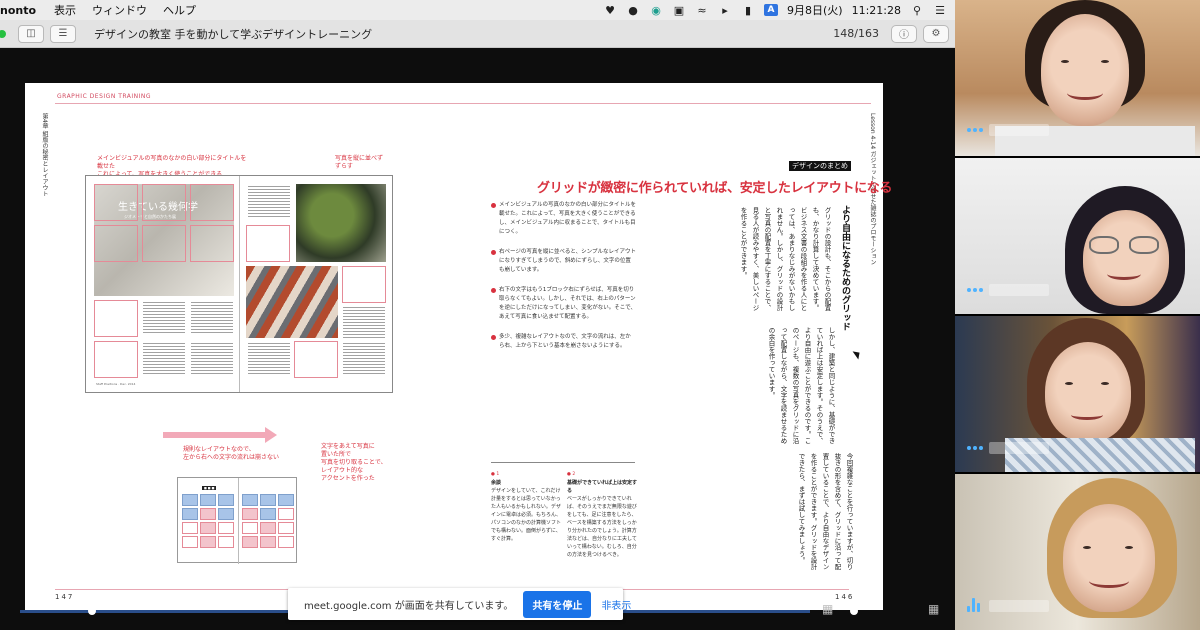  Describe the element at coordinates (610, 10) in the screenshot. I see `shield-icon: ♥` at that location.